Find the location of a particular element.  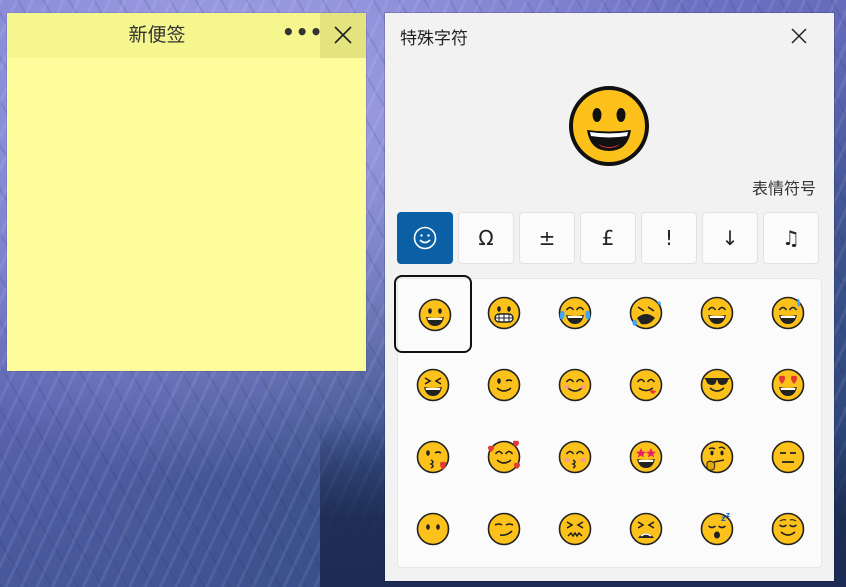

kissing-face-with-smiling-eyes-icon is located at coordinates (575, 457).